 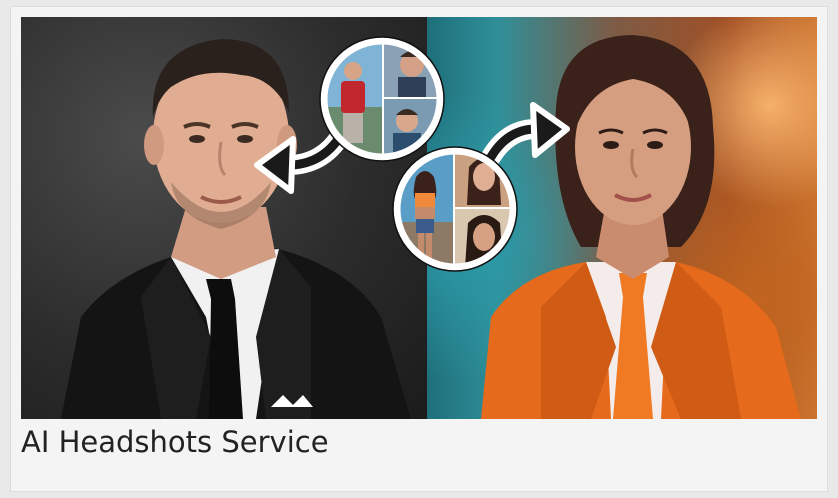 I want to click on man-input-photos-badge, so click(x=382, y=99).